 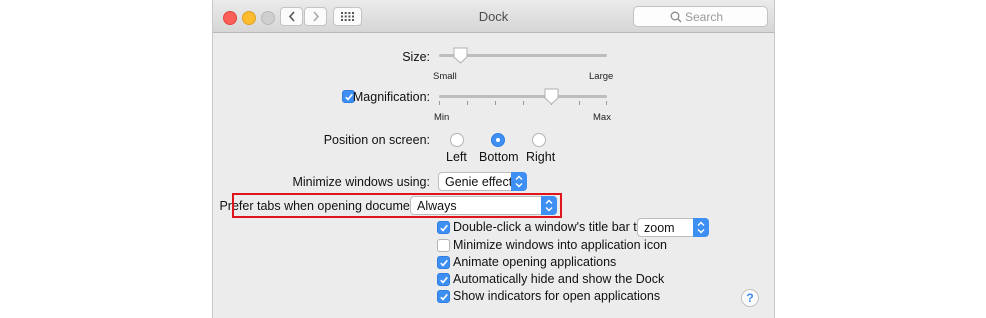 What do you see at coordinates (361, 182) in the screenshot?
I see `minimize-label: Minimize windows using:` at bounding box center [361, 182].